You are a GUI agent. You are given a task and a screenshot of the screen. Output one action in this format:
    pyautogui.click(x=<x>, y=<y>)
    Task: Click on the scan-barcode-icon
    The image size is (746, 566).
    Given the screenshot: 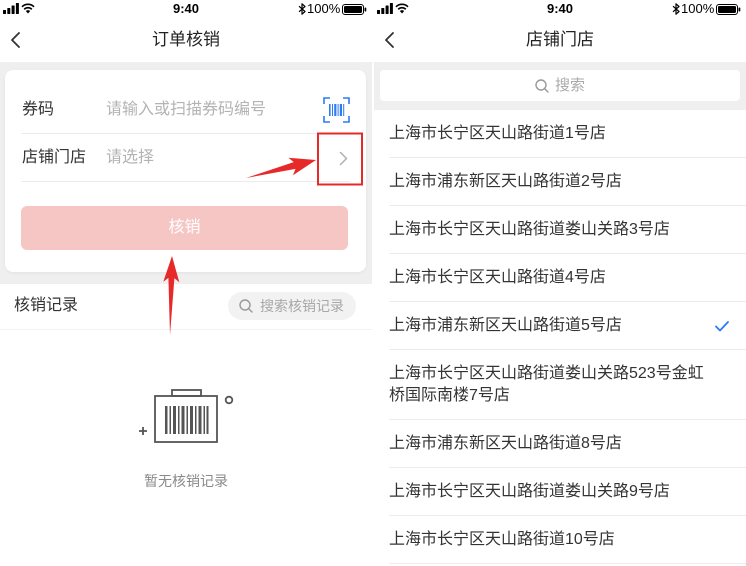 What is the action you would take?
    pyautogui.click(x=336, y=110)
    